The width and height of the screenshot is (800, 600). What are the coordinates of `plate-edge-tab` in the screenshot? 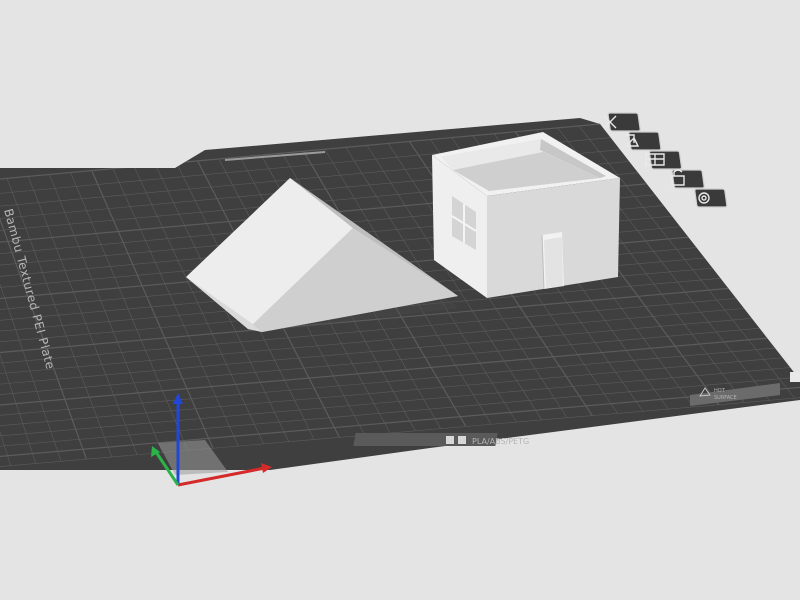 It's located at (795, 377).